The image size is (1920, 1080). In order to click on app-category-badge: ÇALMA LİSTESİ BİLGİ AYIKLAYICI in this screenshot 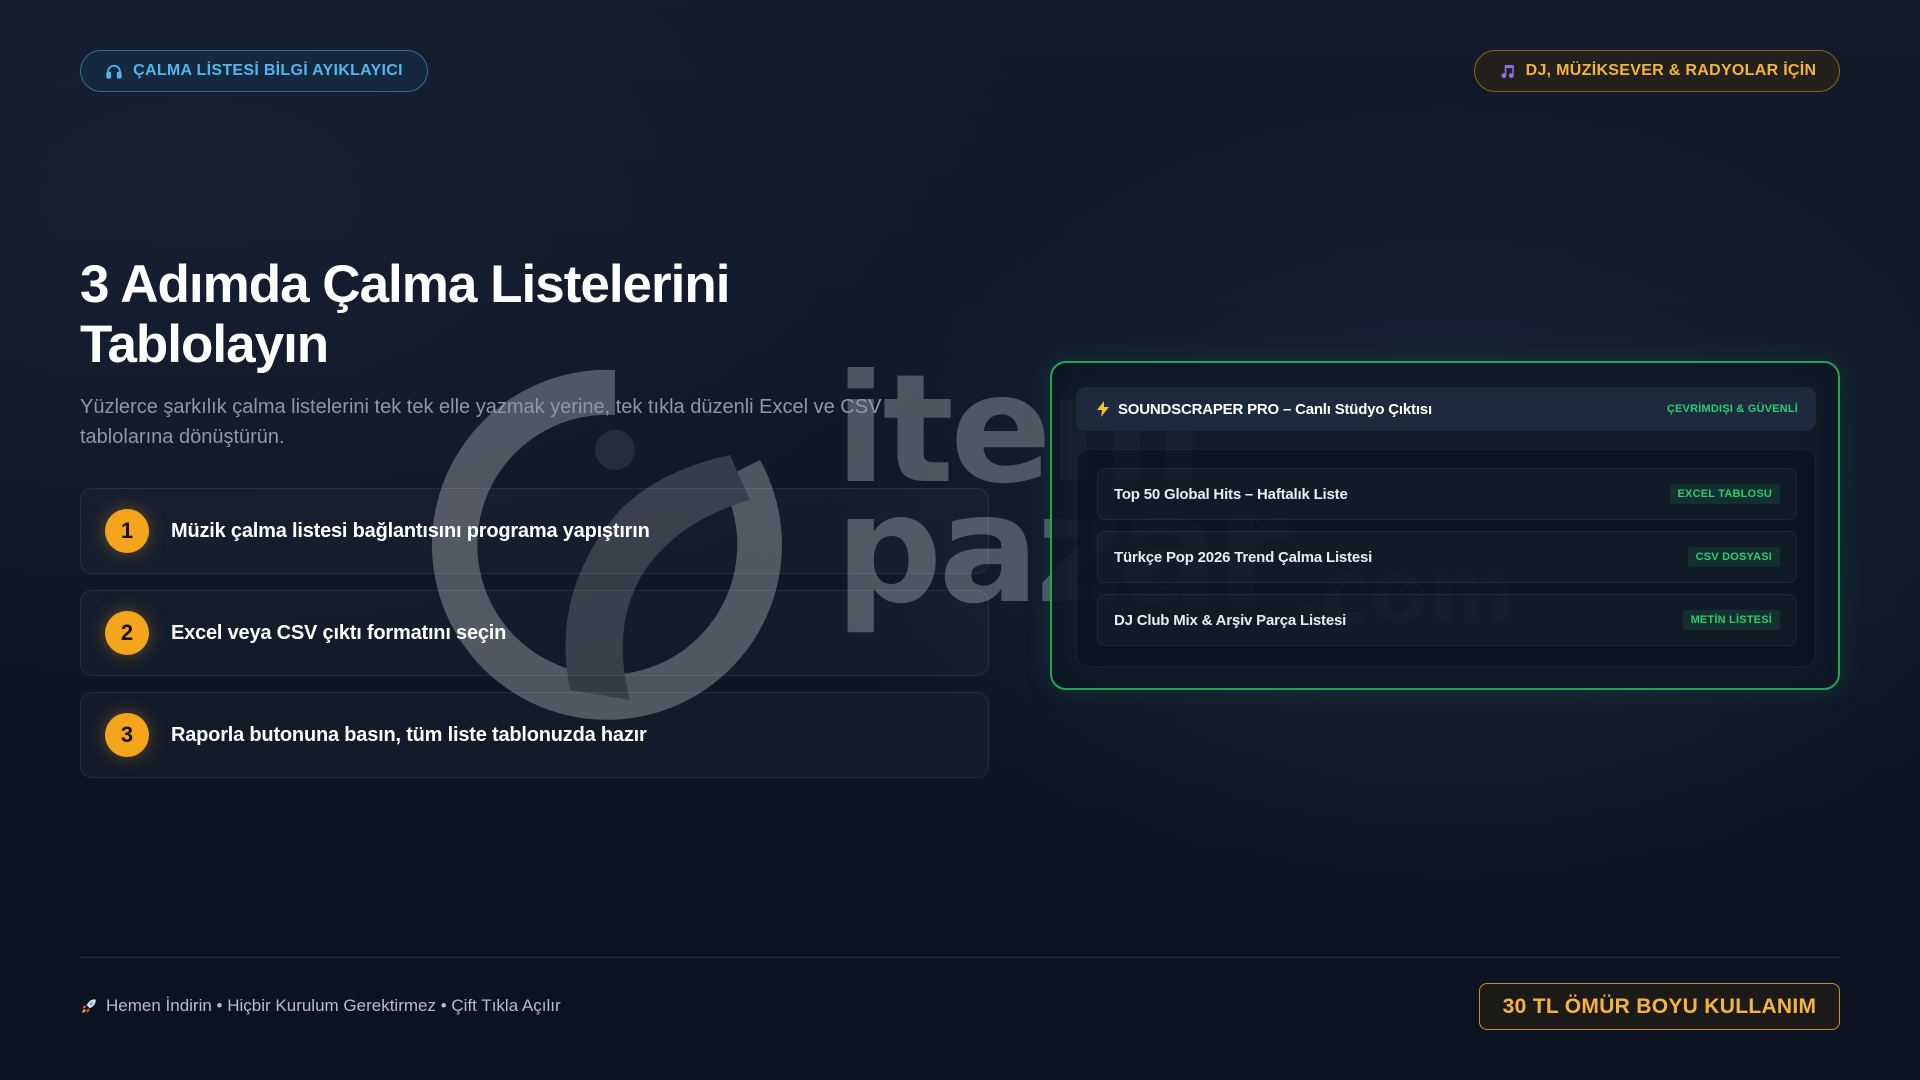, I will do `click(254, 71)`.